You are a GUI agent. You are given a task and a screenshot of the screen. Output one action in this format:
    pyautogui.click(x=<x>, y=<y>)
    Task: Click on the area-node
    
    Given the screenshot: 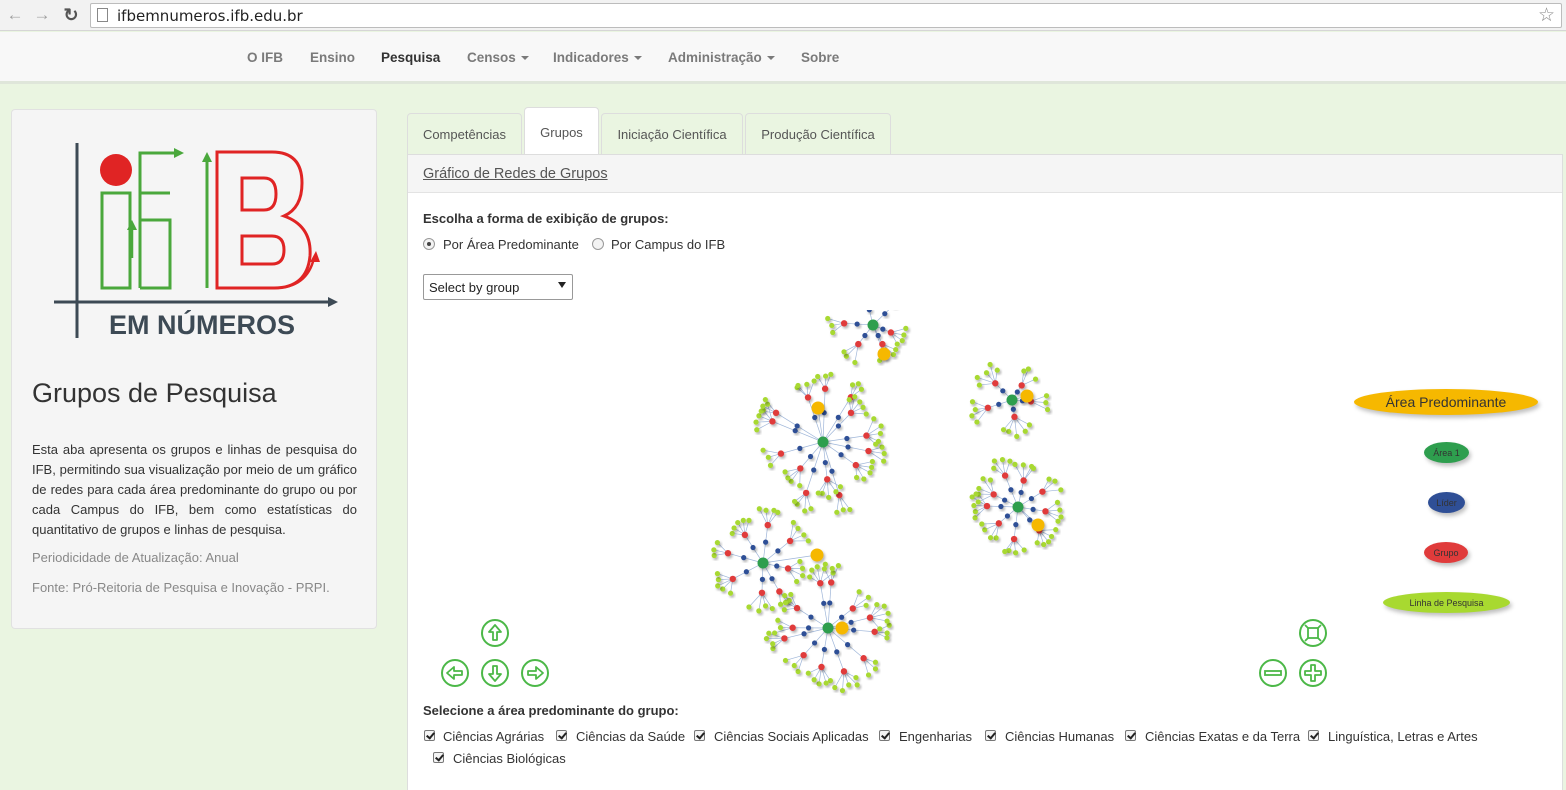 What is the action you would take?
    pyautogui.click(x=828, y=628)
    